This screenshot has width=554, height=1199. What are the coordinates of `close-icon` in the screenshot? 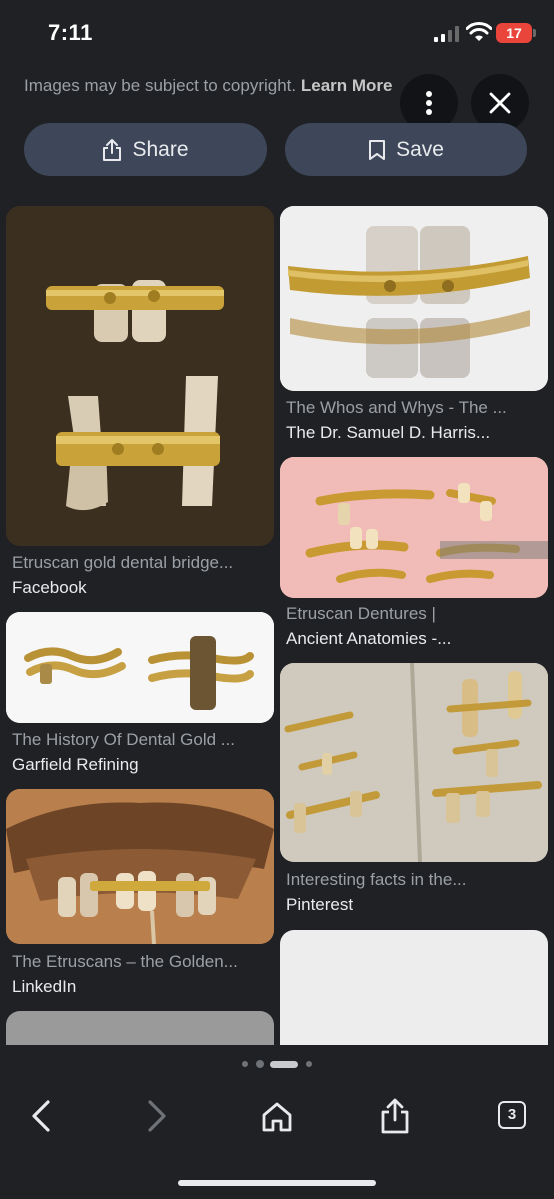 It's located at (500, 103).